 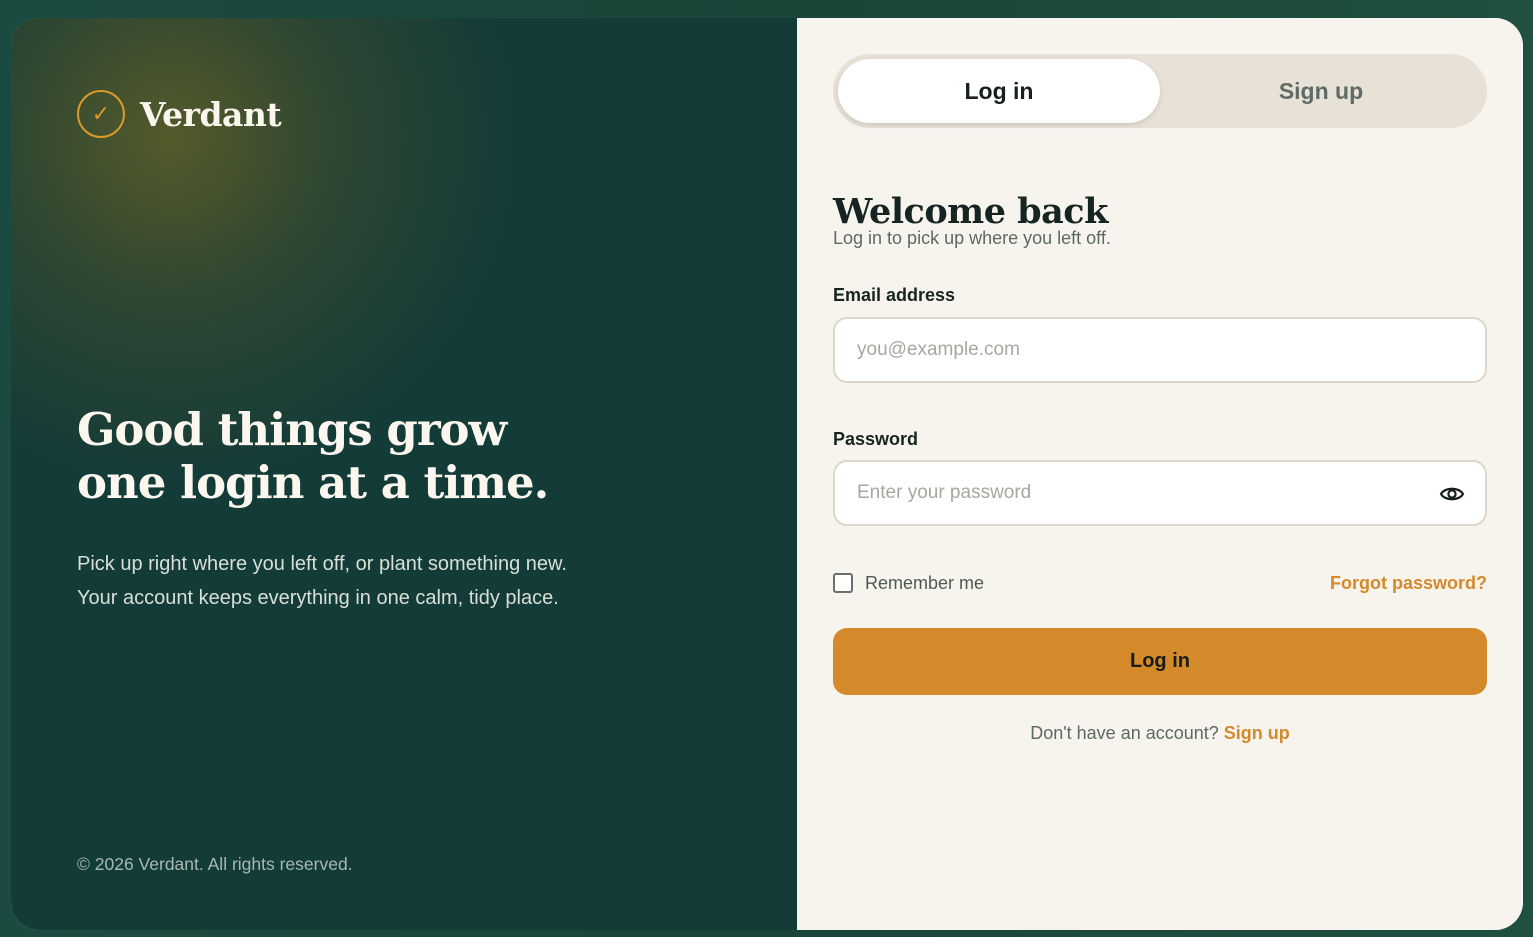 I want to click on tab-login: Log in, so click(x=999, y=91).